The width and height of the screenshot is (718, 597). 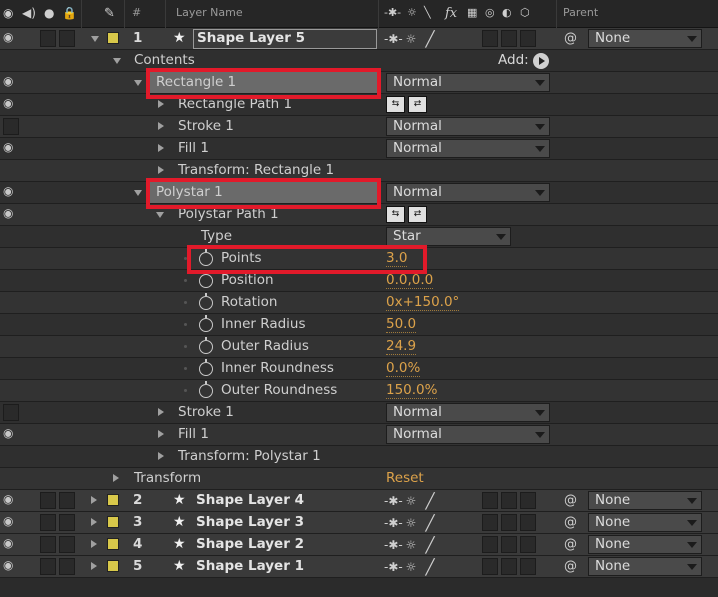 I want to click on path-direction-reverse-icon: ⇄, so click(x=417, y=104).